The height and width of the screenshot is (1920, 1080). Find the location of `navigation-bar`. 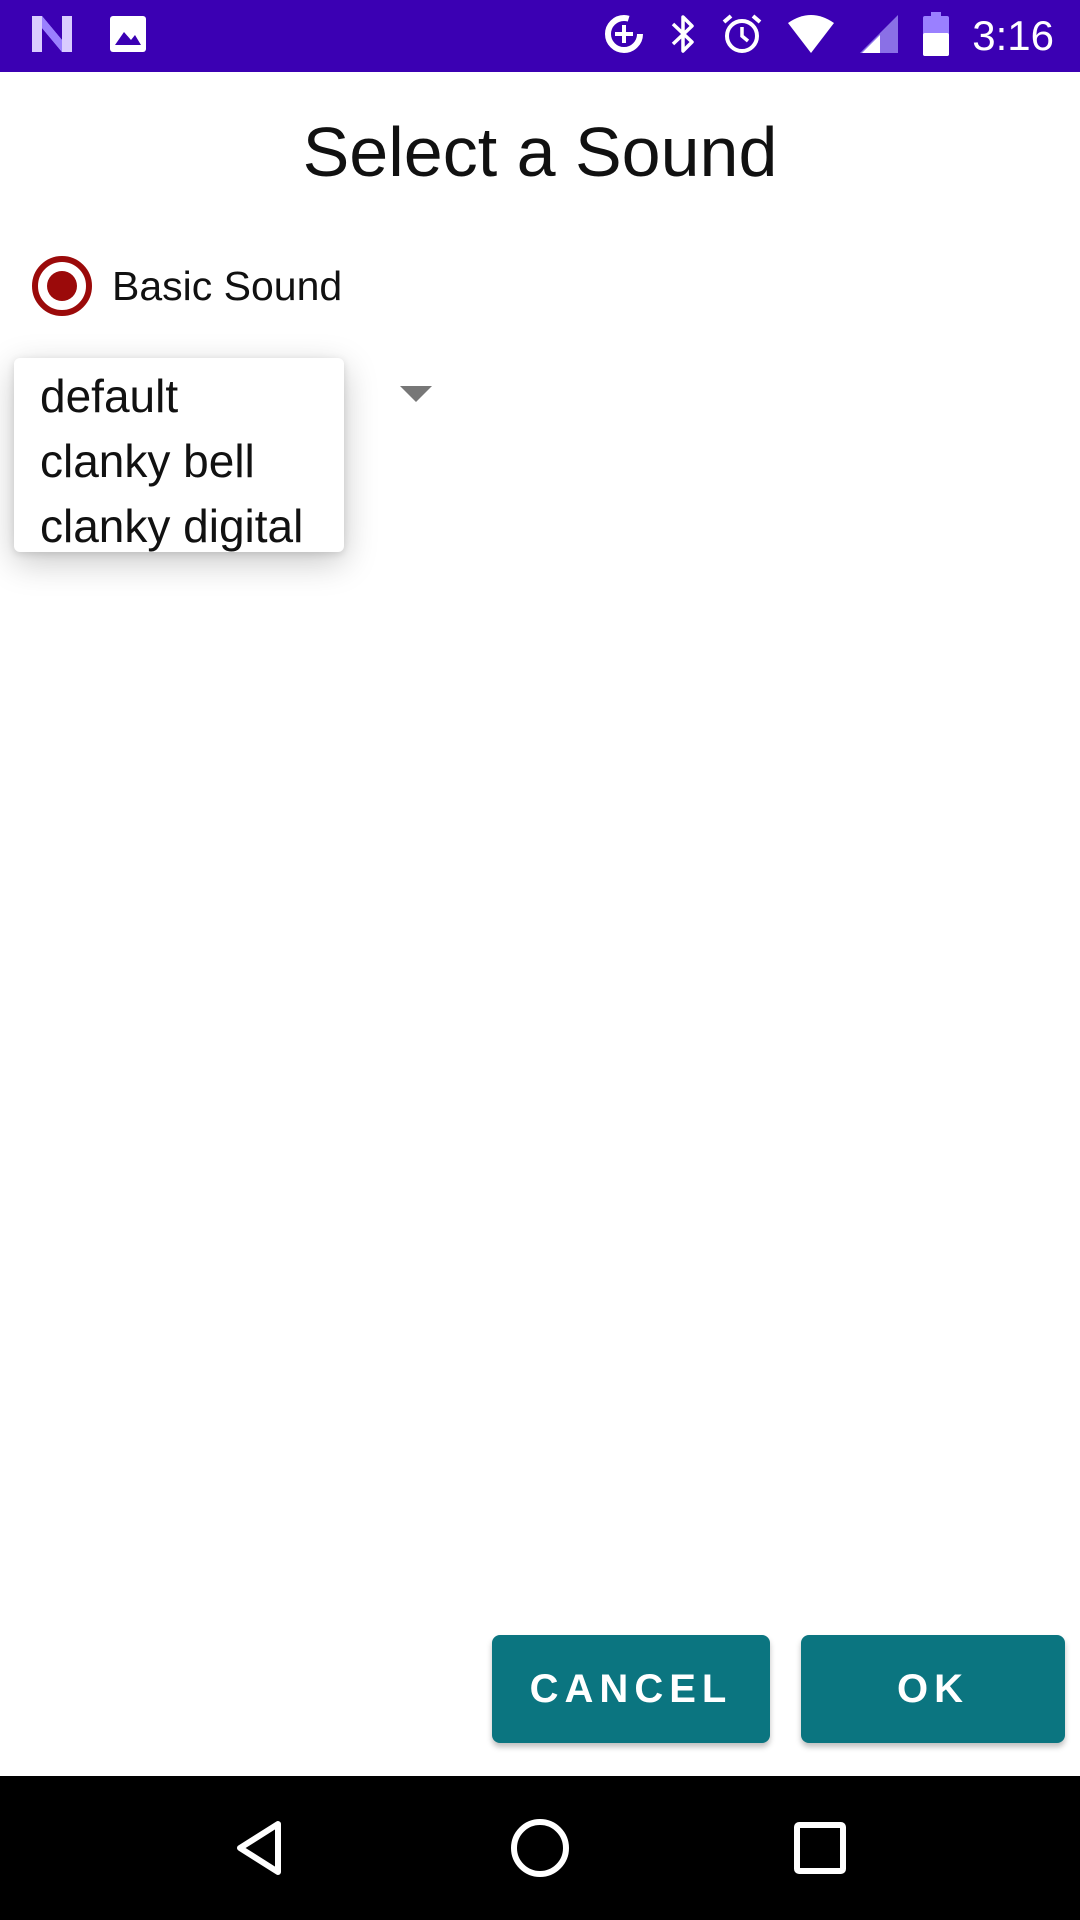

navigation-bar is located at coordinates (540, 1848).